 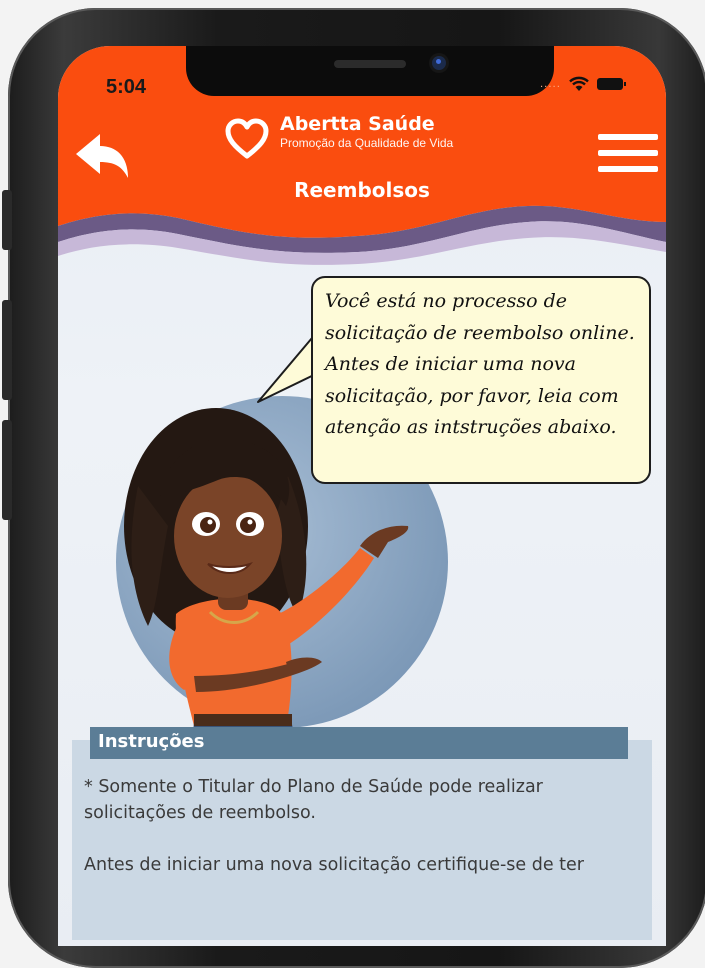 What do you see at coordinates (579, 83) in the screenshot?
I see `wifi-icon` at bounding box center [579, 83].